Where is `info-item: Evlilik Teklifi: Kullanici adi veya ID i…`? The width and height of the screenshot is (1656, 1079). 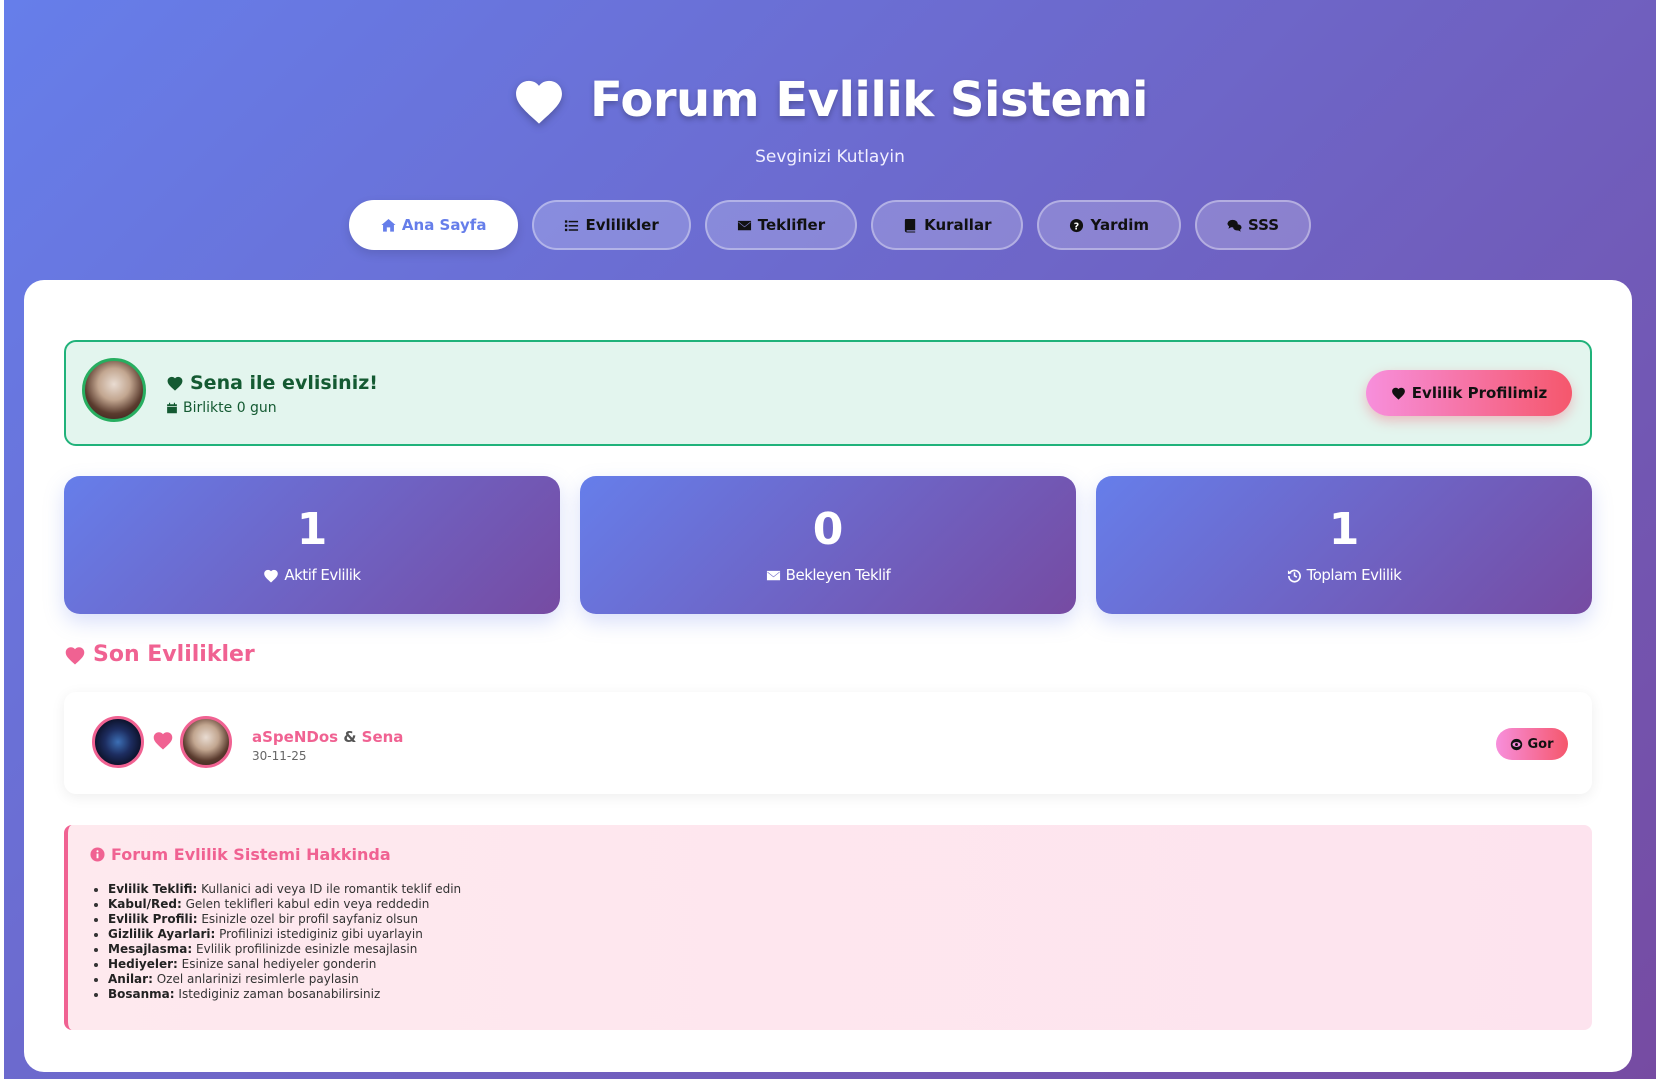
info-item: Evlilik Teklifi: Kullanici adi veya ID i… is located at coordinates (284, 889).